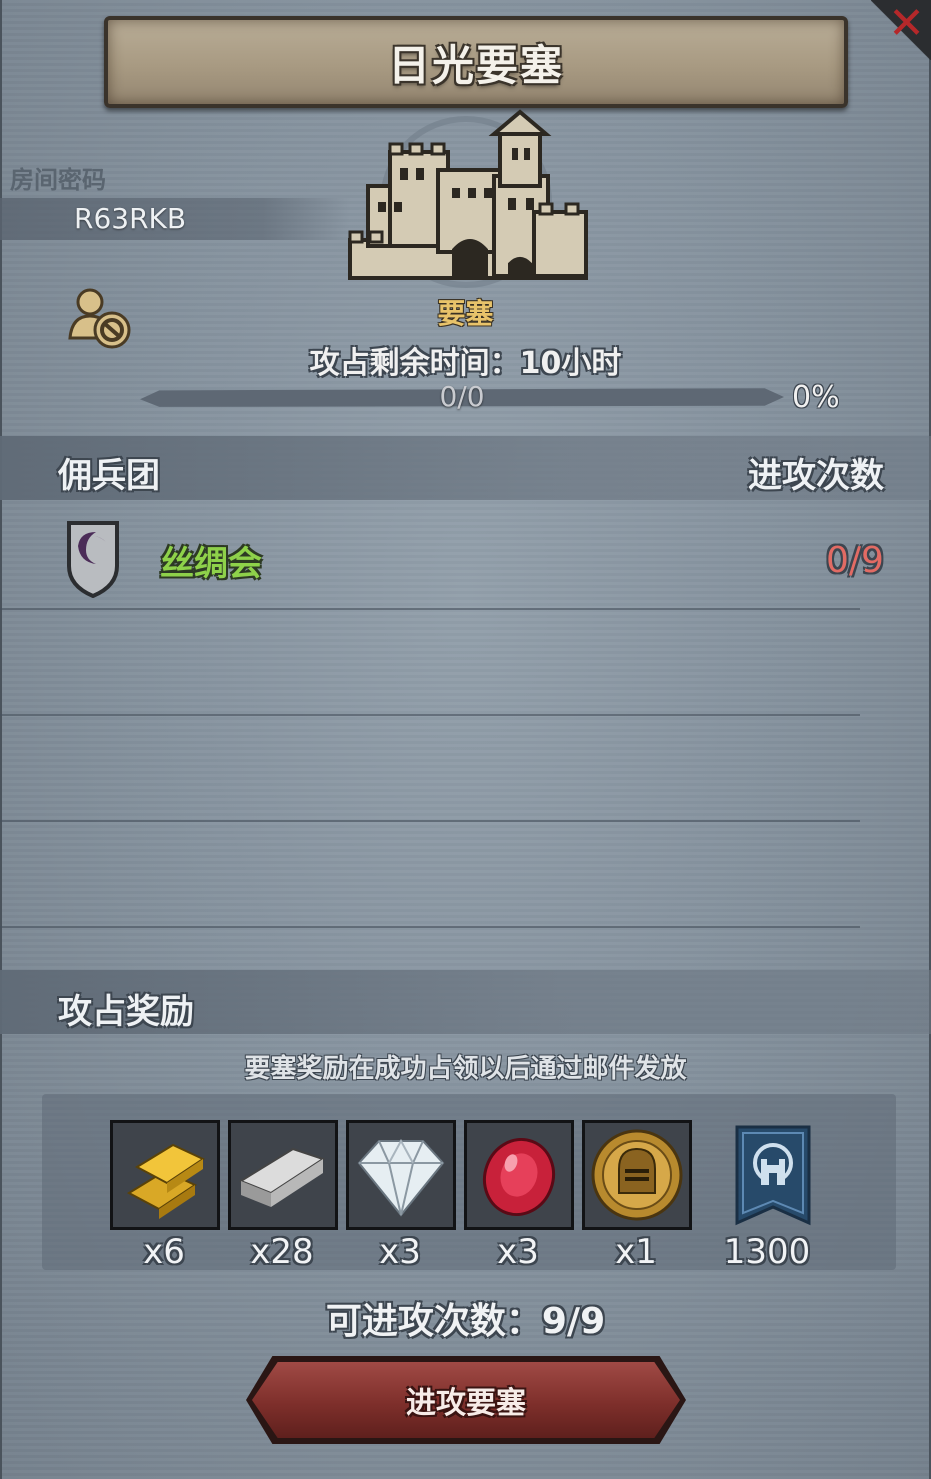 This screenshot has width=931, height=1479. I want to click on ruby-icon, so click(519, 1175).